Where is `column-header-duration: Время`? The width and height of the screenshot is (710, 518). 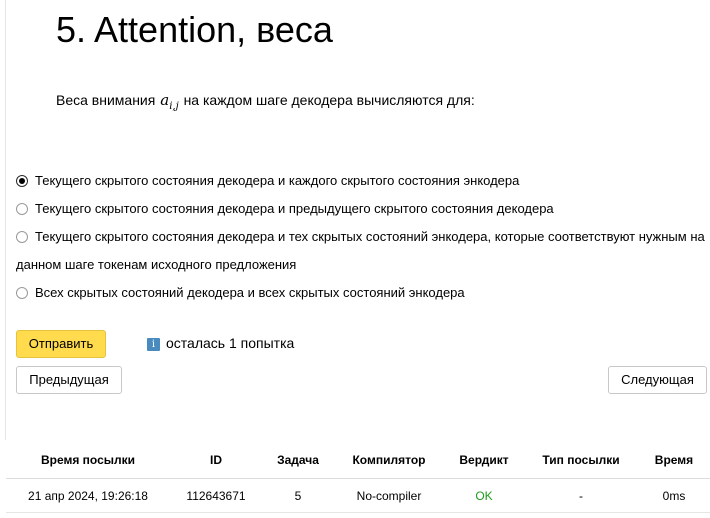 column-header-duration: Время is located at coordinates (674, 460).